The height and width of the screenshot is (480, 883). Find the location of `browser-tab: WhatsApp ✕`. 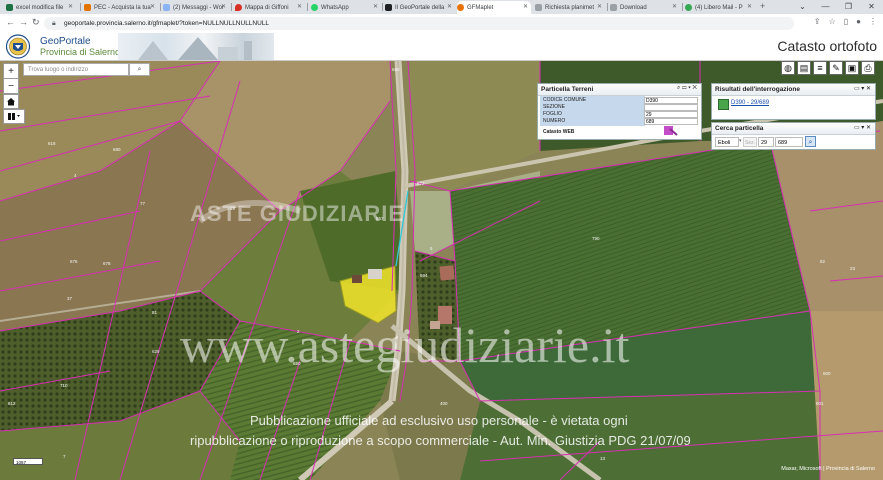

browser-tab: WhatsApp ✕ is located at coordinates (346, 7).